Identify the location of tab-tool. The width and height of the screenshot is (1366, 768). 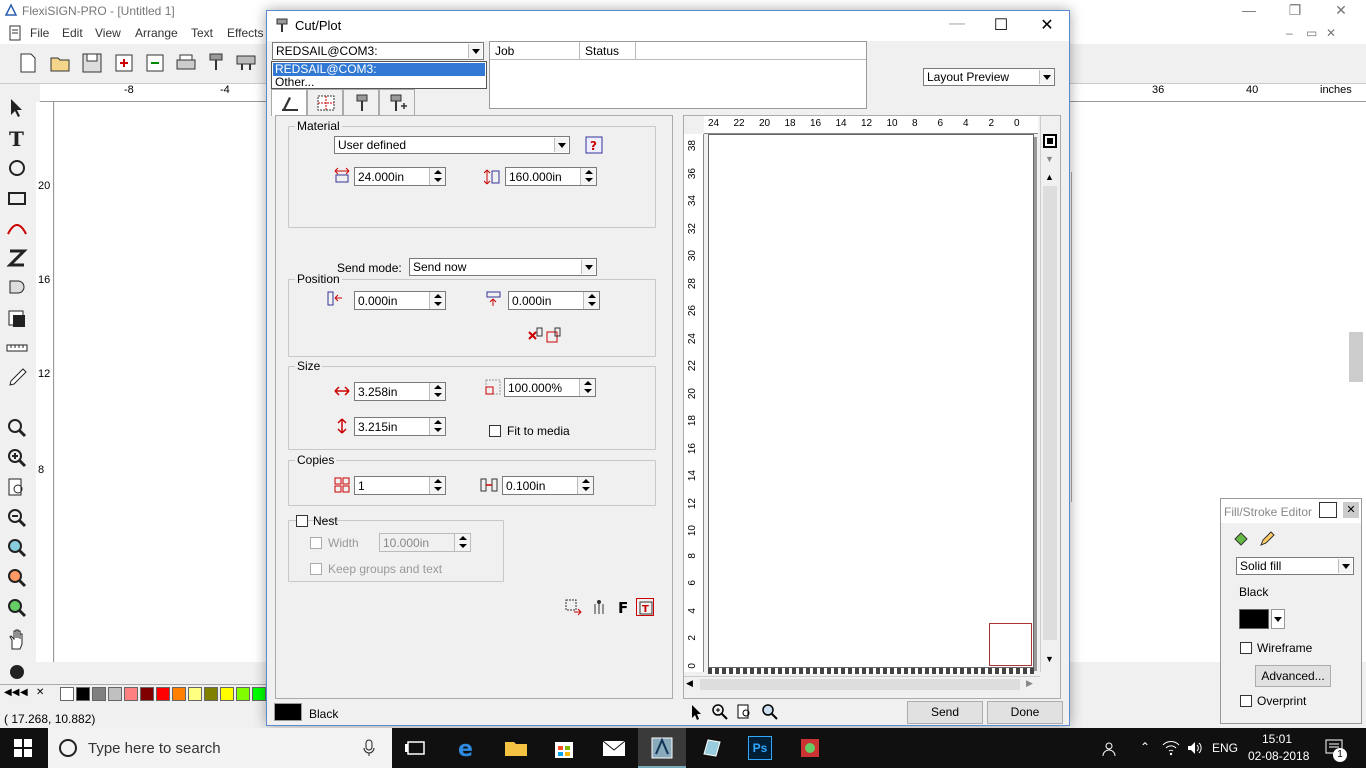
(361, 102).